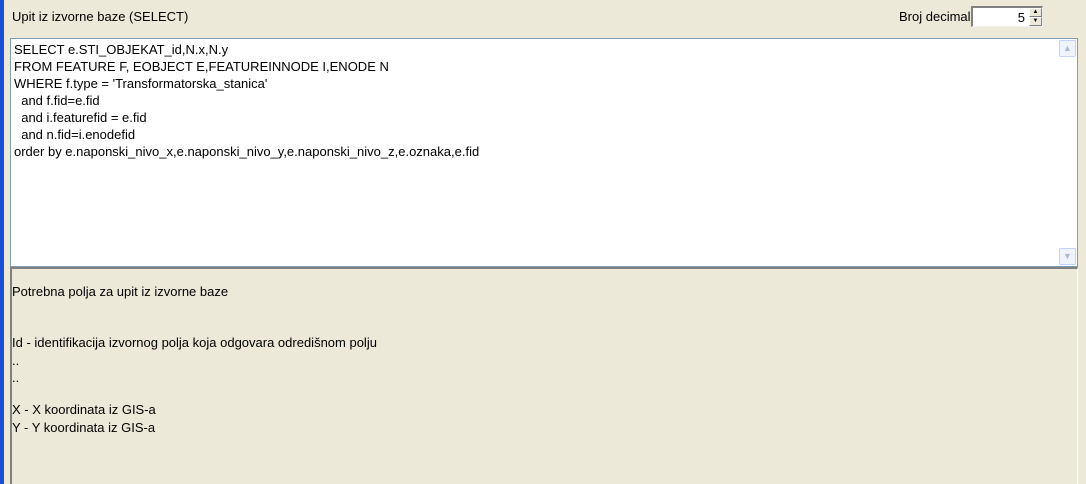 This screenshot has height=484, width=1086. What do you see at coordinates (57, 100) in the screenshot?
I see `sql-line: and f.fid=e.fid` at bounding box center [57, 100].